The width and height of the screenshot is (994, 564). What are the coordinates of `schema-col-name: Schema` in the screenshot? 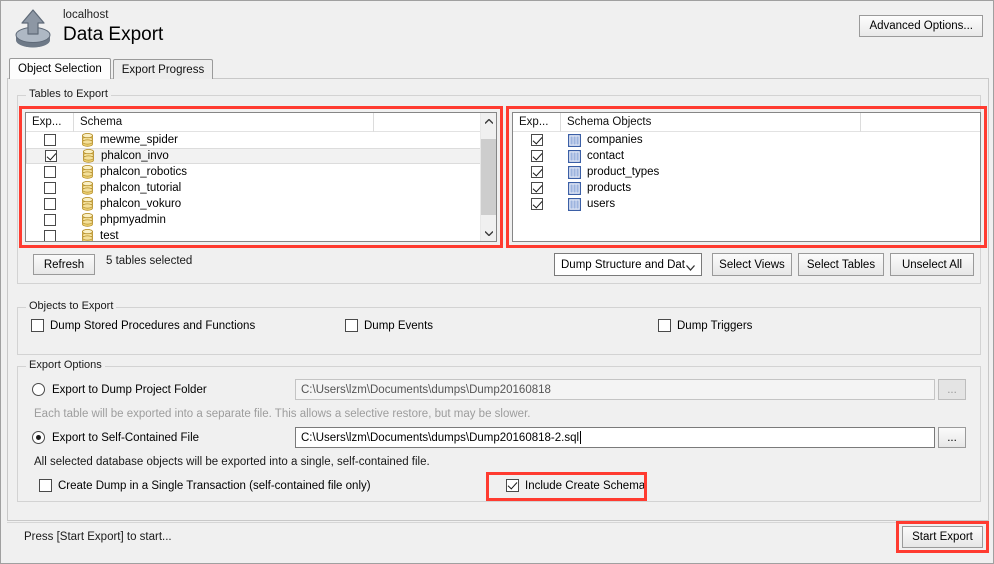 It's located at (224, 122).